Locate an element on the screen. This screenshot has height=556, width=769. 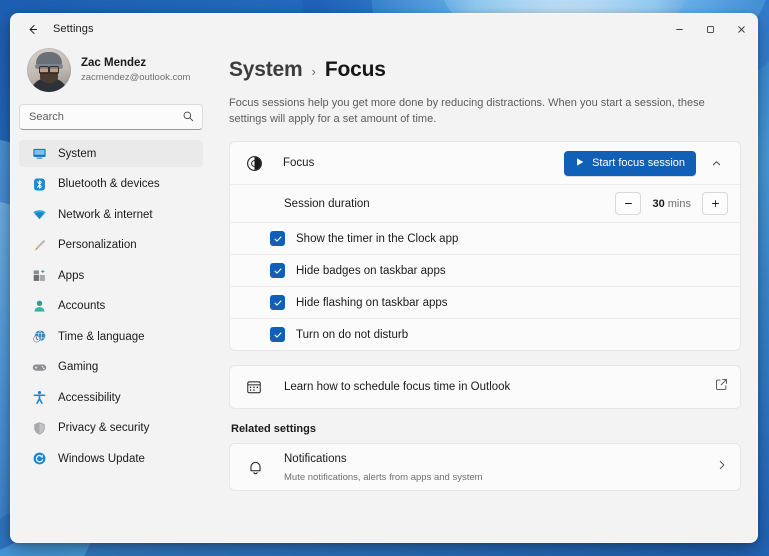
plus-icon is located at coordinates (715, 203).